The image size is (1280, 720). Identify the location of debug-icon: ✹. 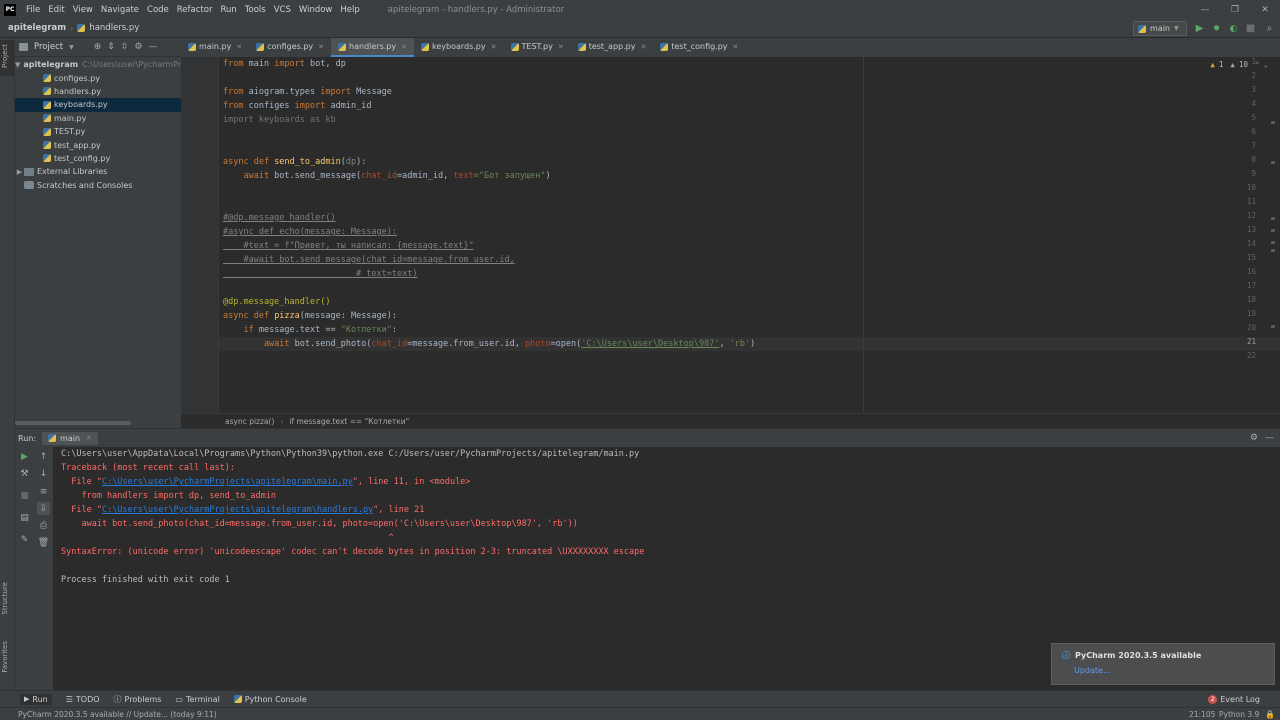
(1216, 28).